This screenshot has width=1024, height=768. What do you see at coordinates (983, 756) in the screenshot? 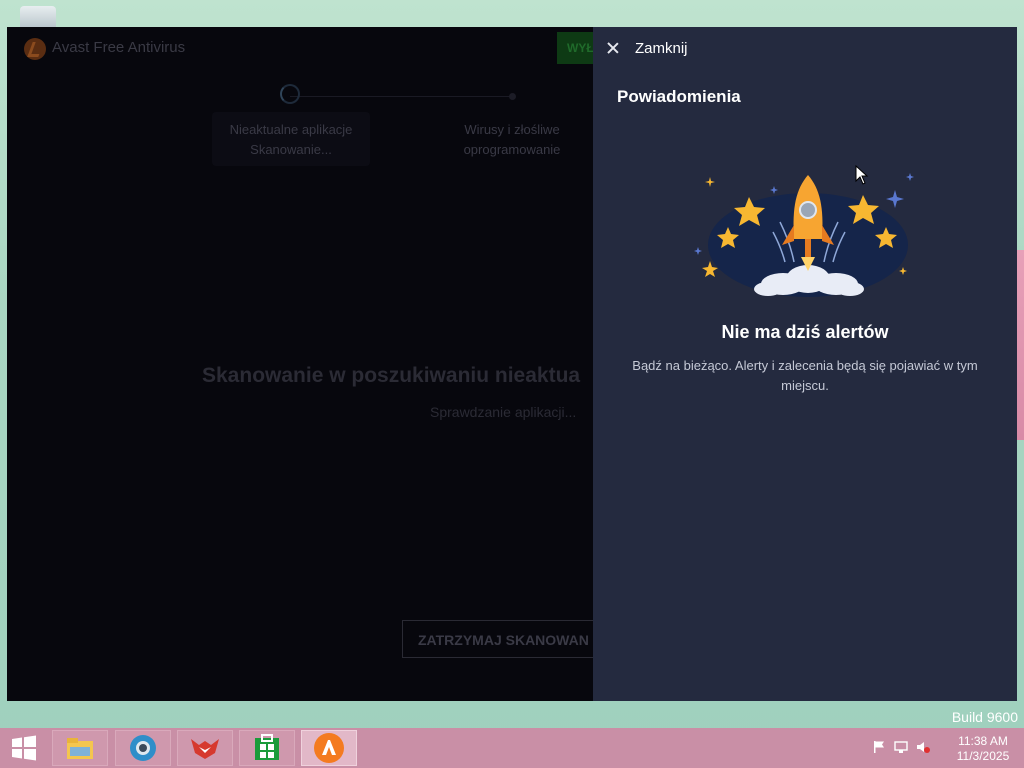
I see `clock-date: 11/3/2025` at bounding box center [983, 756].